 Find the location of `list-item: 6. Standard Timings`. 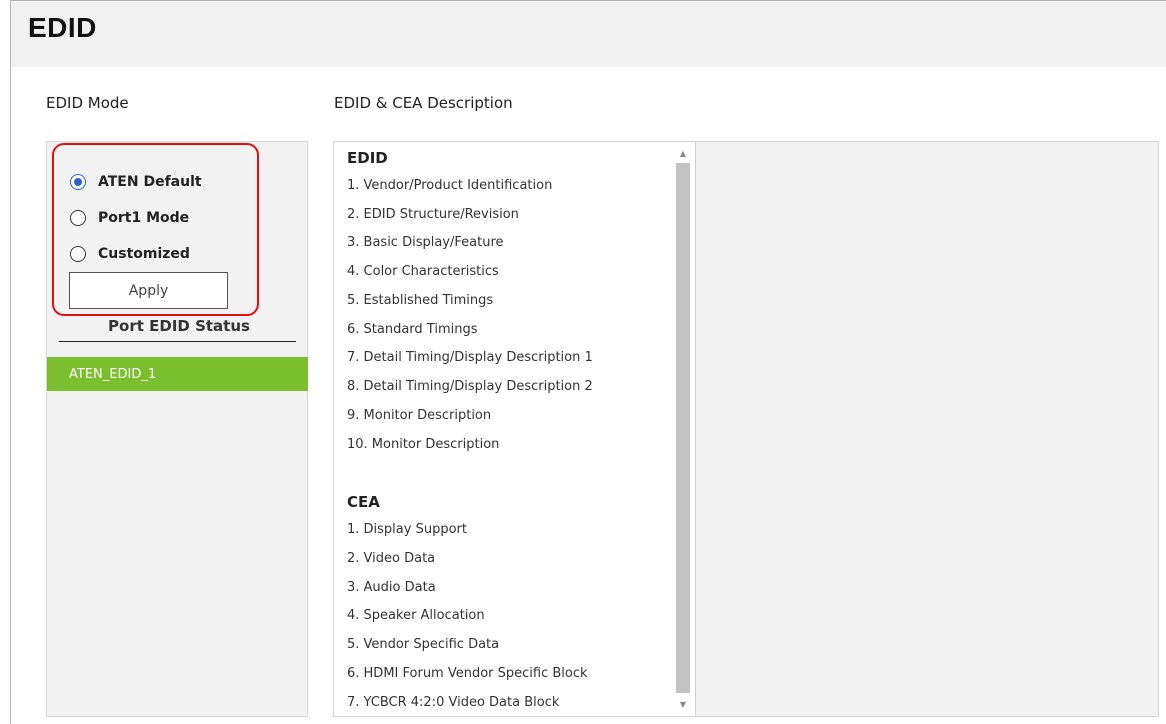

list-item: 6. Standard Timings is located at coordinates (412, 329).